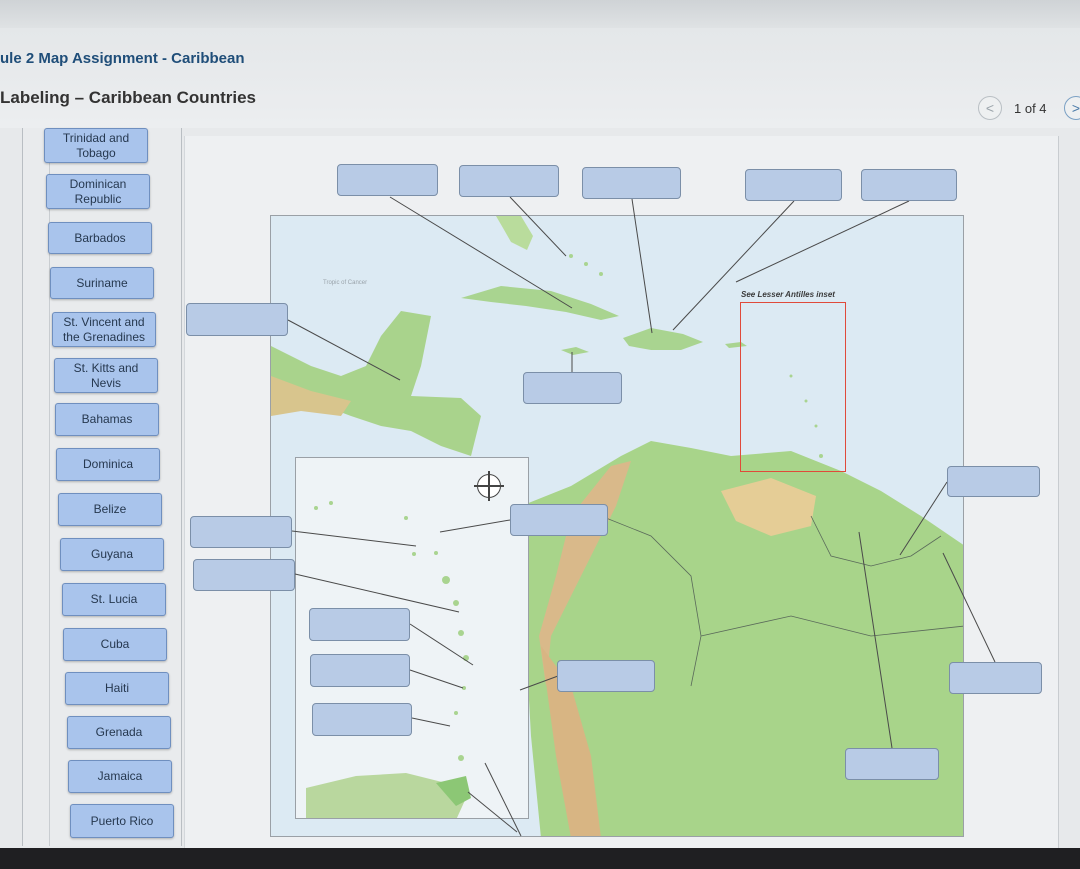 The height and width of the screenshot is (869, 1080). I want to click on label-chip-st-lucia: St. Lucia, so click(114, 599).